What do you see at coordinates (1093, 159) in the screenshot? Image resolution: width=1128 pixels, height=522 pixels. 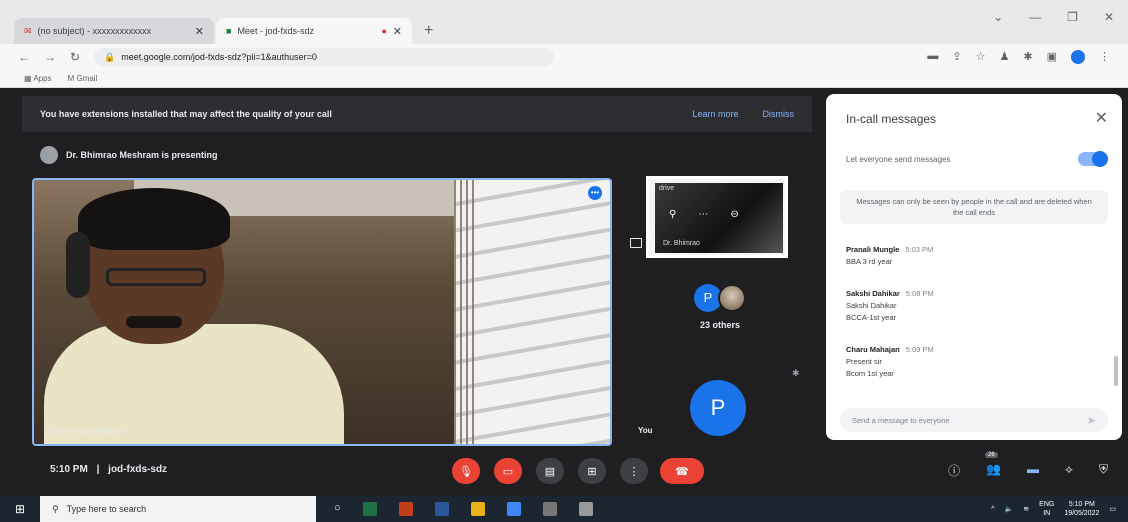 I see `allow-messages-toggle` at bounding box center [1093, 159].